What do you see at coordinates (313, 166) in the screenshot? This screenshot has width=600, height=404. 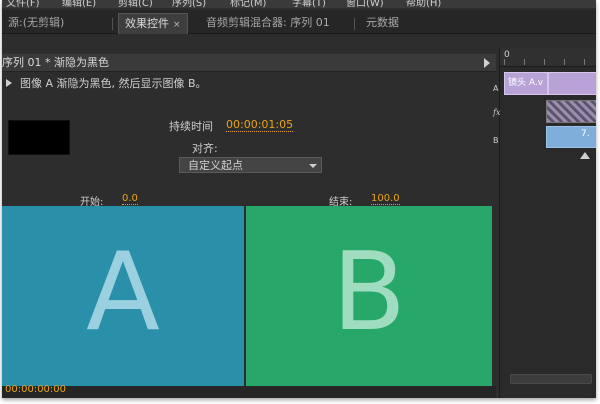 I see `chevron-down-icon` at bounding box center [313, 166].